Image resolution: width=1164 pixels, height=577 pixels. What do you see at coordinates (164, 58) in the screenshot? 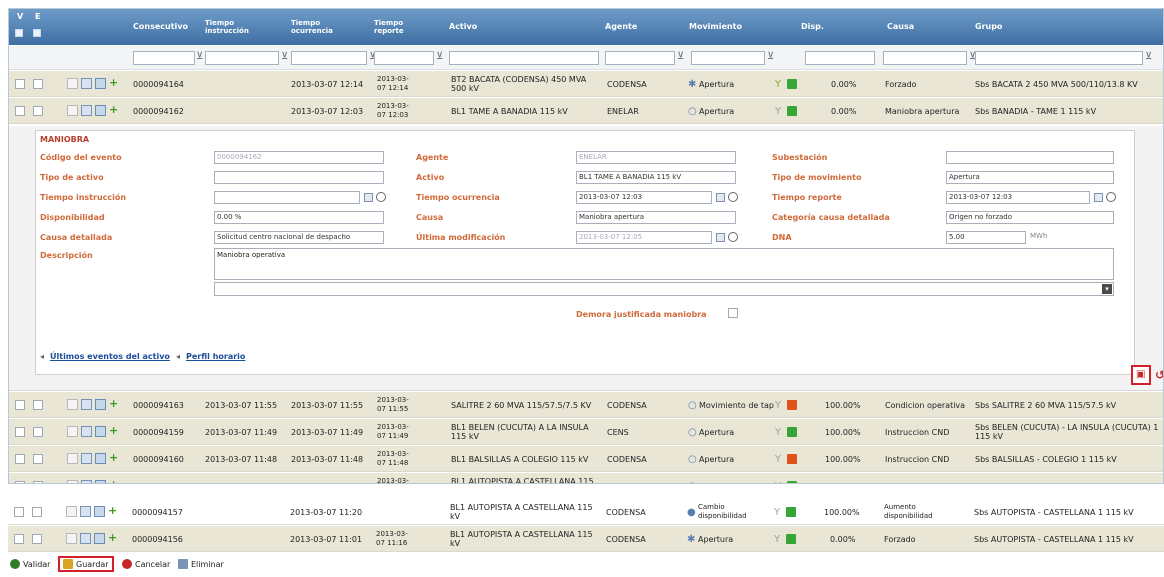
I see `filter-consecutivo` at bounding box center [164, 58].